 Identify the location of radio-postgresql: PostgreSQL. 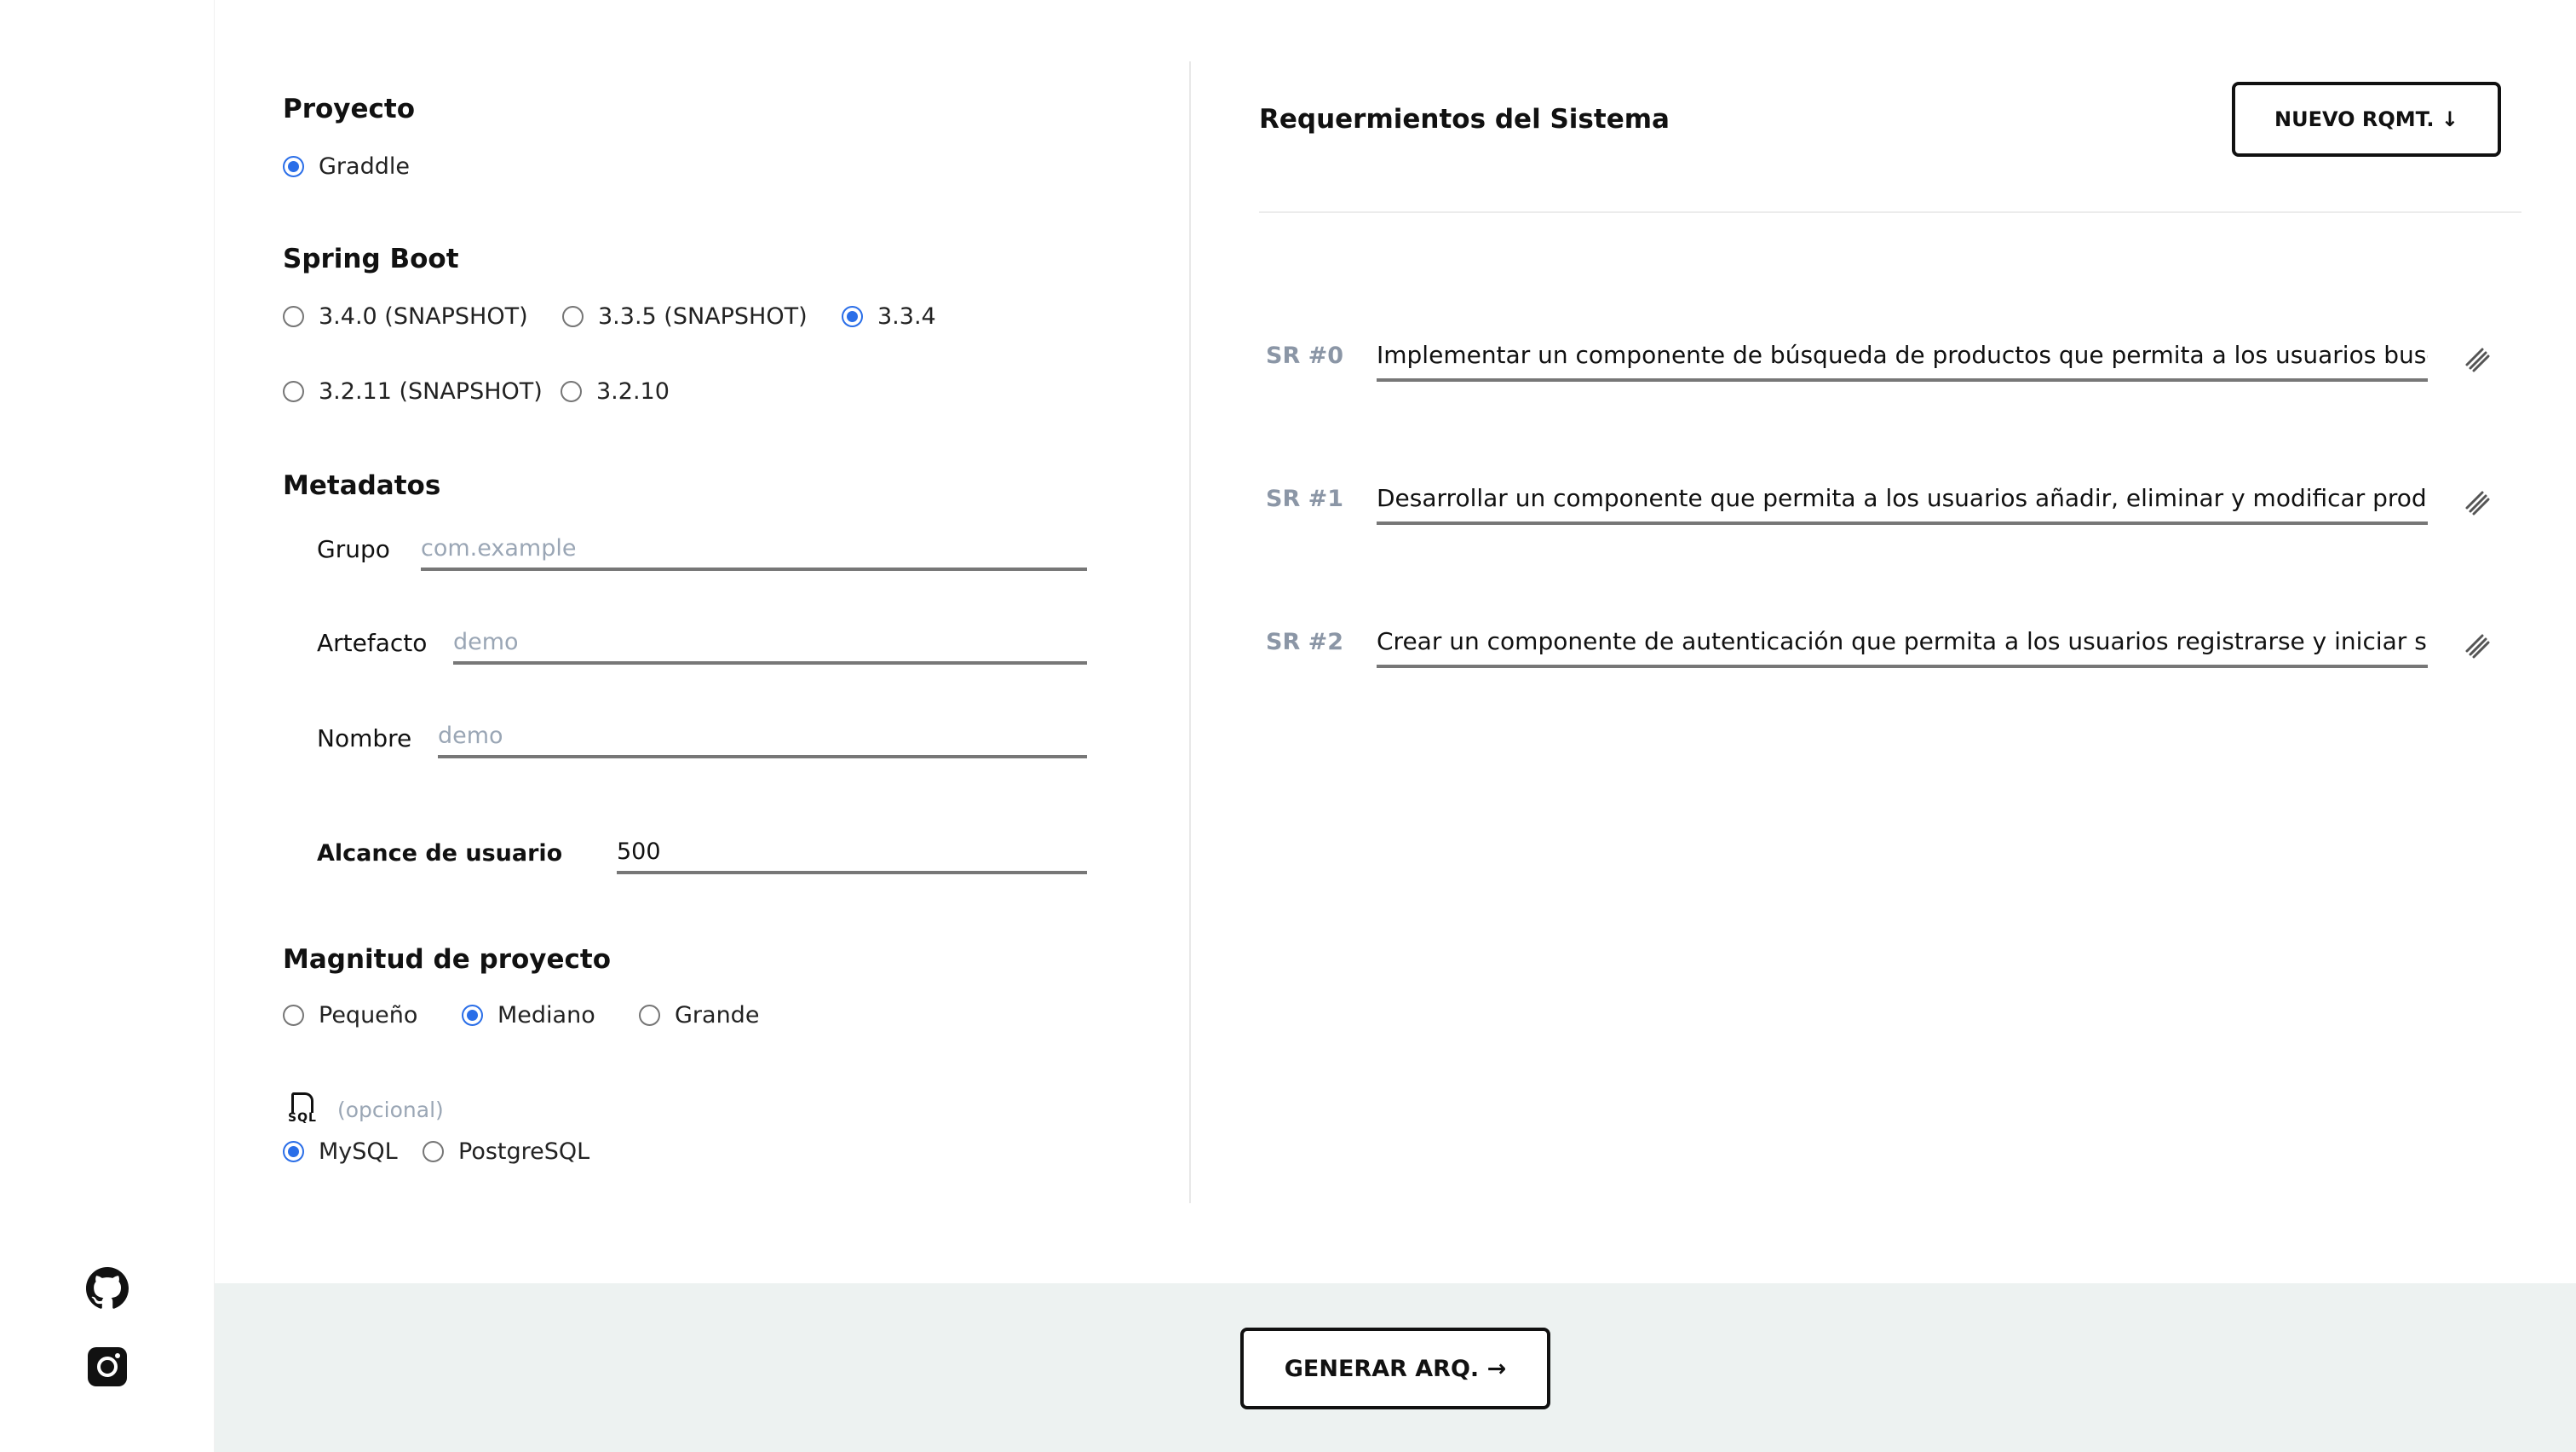
(506, 1151).